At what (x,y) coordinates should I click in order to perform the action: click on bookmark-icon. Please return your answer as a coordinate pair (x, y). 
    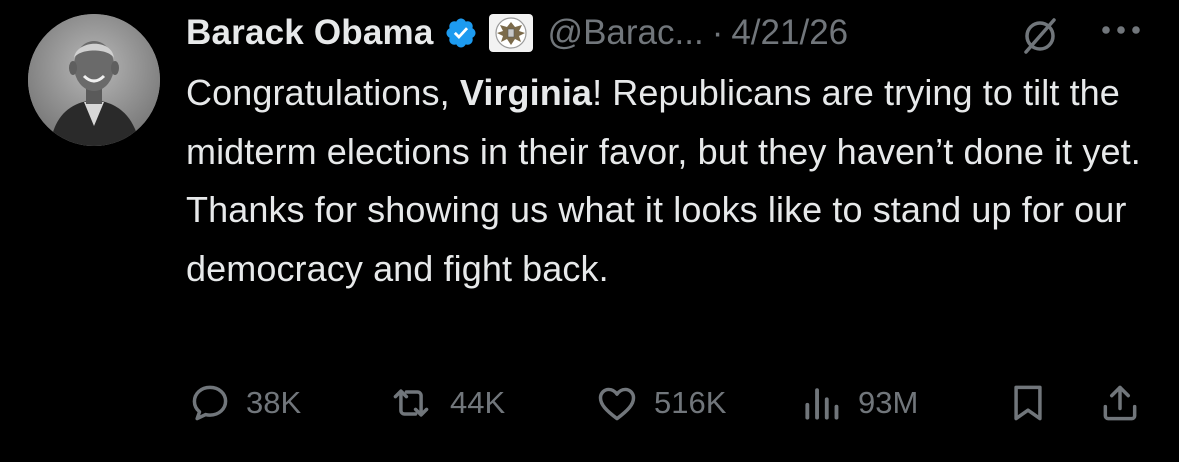
    Looking at the image, I should click on (1028, 403).